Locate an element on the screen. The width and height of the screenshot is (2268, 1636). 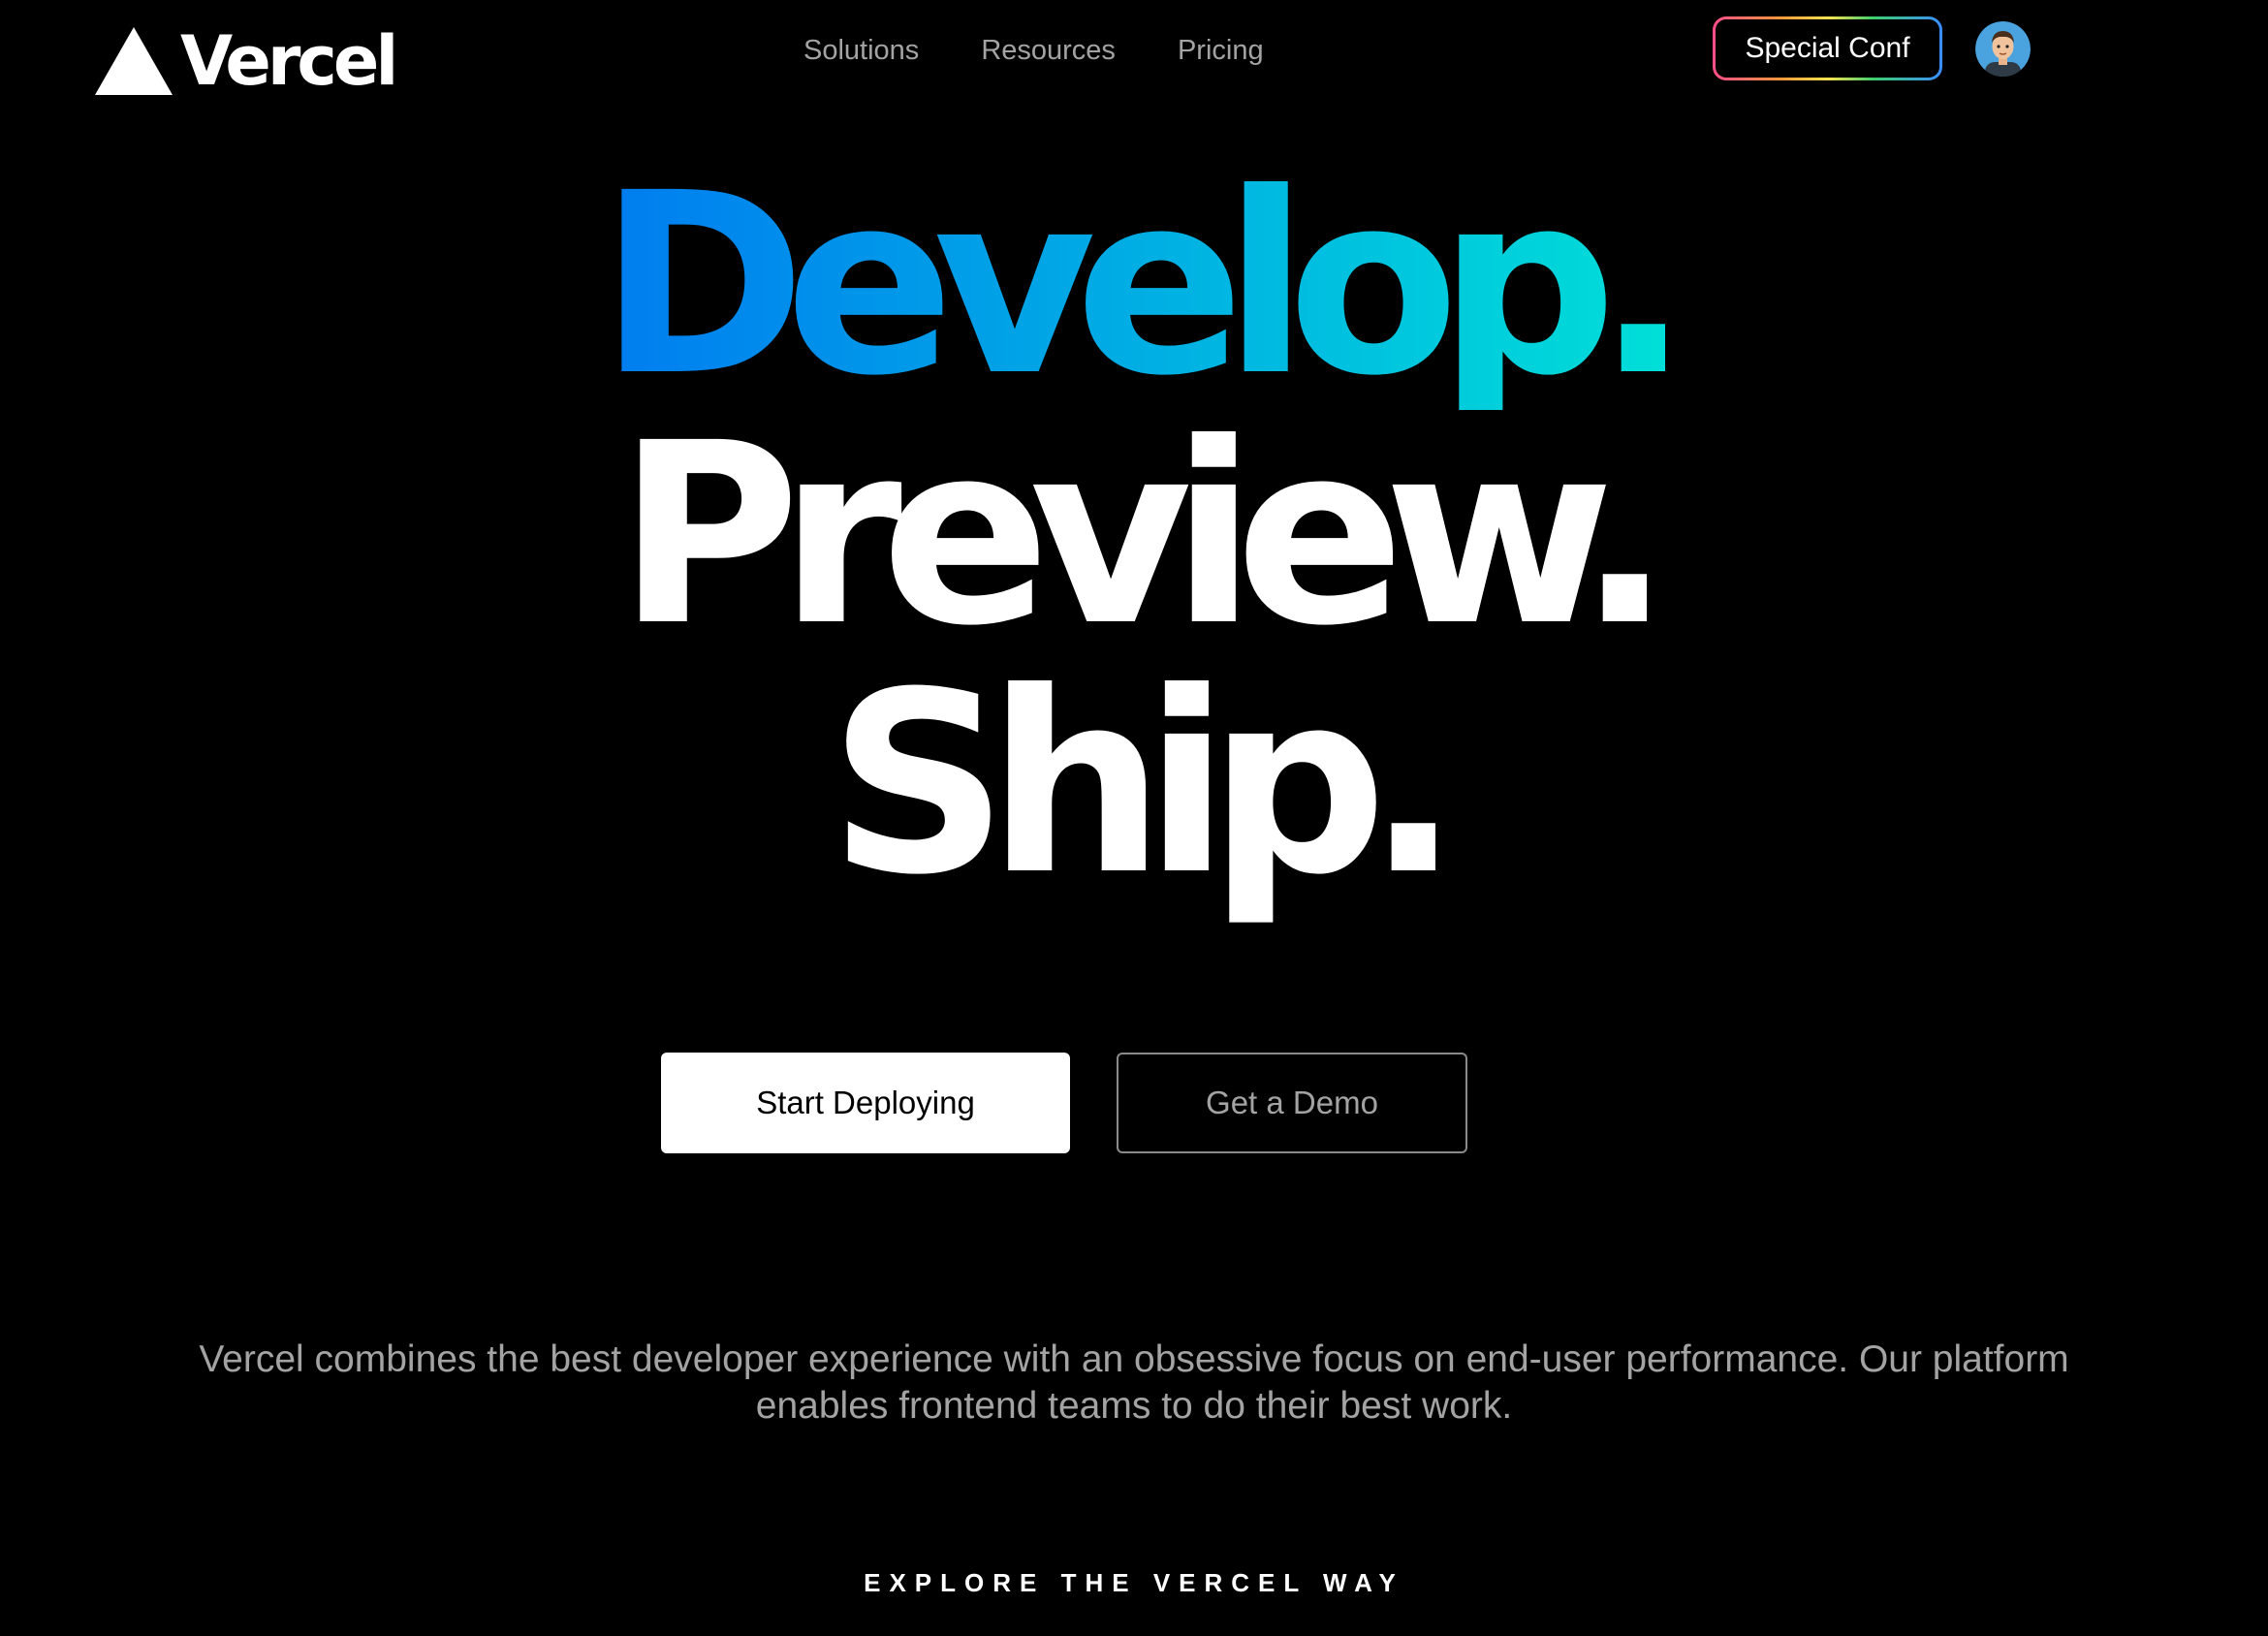
logo-text: Vercel is located at coordinates (289, 61).